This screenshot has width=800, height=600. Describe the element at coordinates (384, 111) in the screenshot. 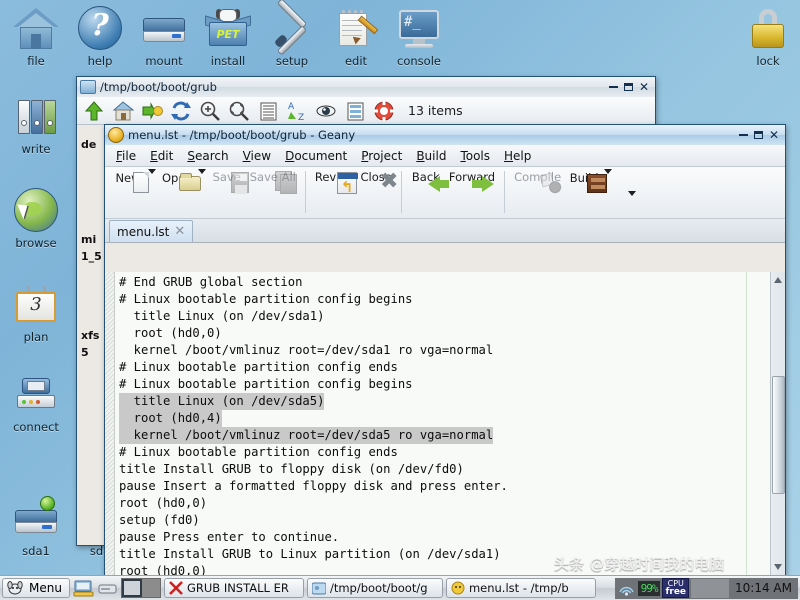

I see `help-lifering-icon` at that location.